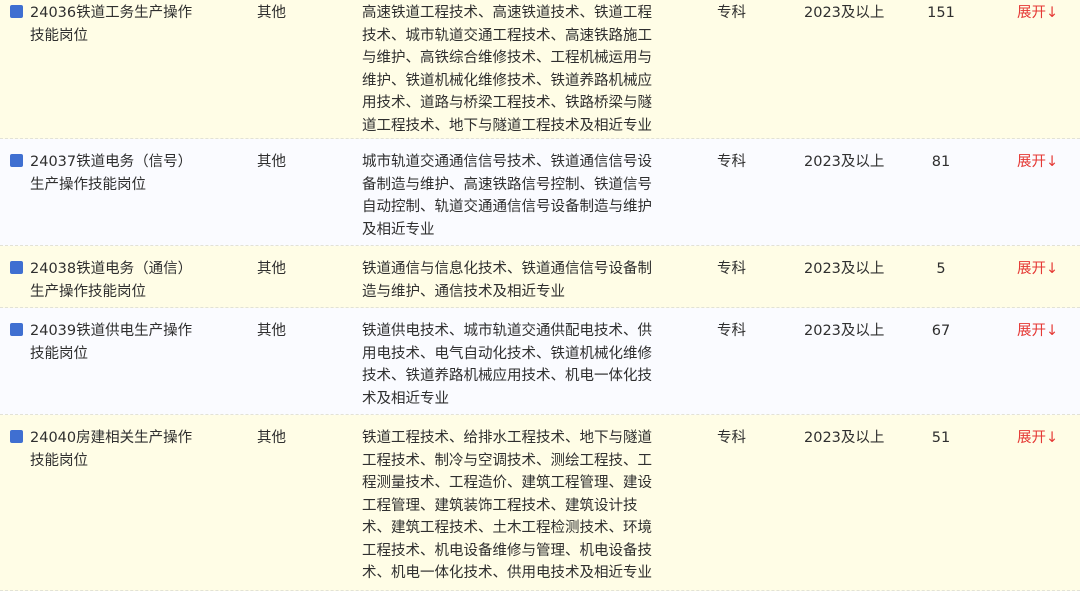 The height and width of the screenshot is (591, 1080). I want to click on major-line: 道工程技术、地下与隧道工程技术及相近专业, so click(507, 125).